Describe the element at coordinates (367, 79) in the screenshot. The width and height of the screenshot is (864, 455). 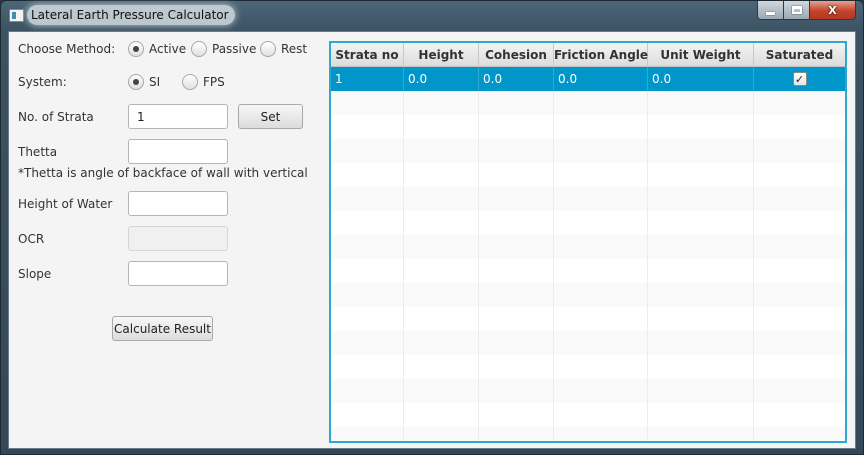
I see `cell-strata-no: 1` at that location.